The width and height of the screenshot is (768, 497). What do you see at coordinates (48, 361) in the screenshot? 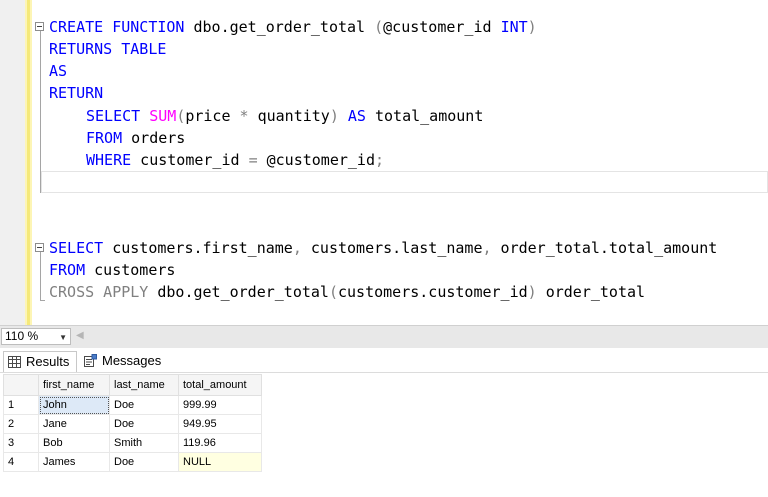
I see `tab-results-label: Results` at bounding box center [48, 361].